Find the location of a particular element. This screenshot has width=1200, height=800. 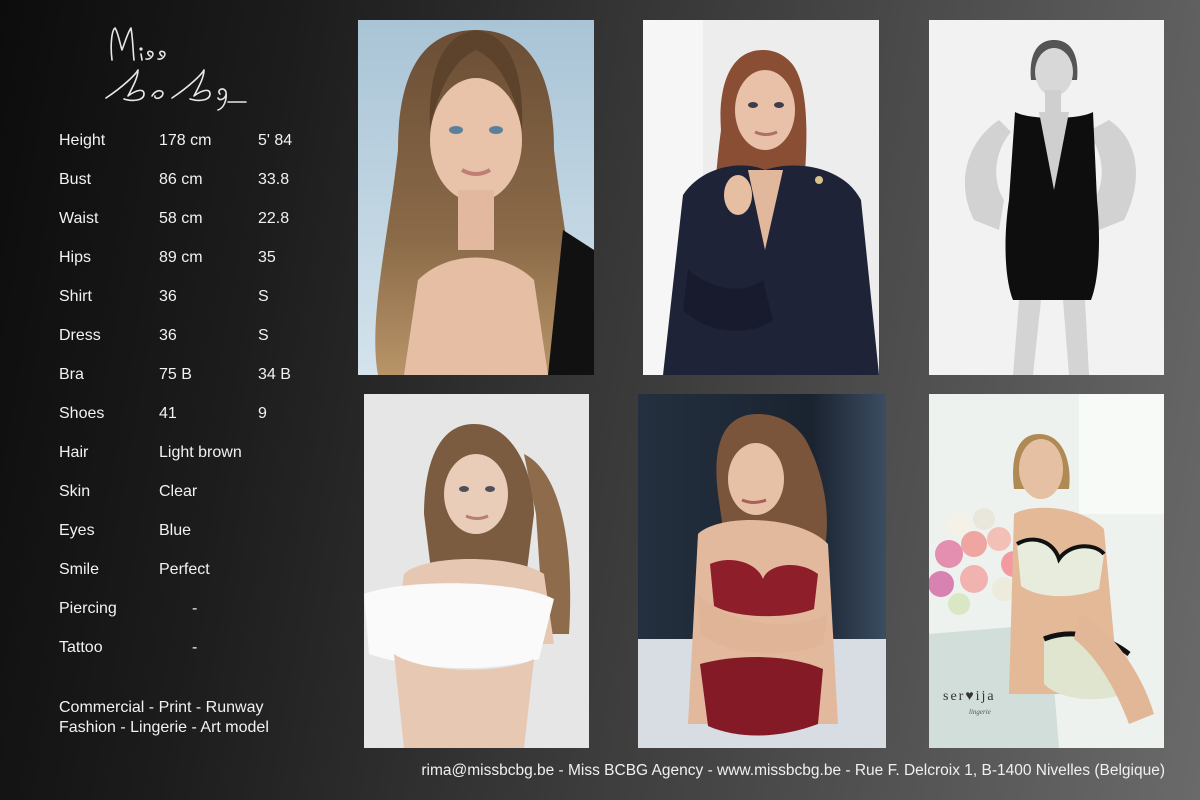

measurement-imperial: 35 is located at coordinates (267, 257).